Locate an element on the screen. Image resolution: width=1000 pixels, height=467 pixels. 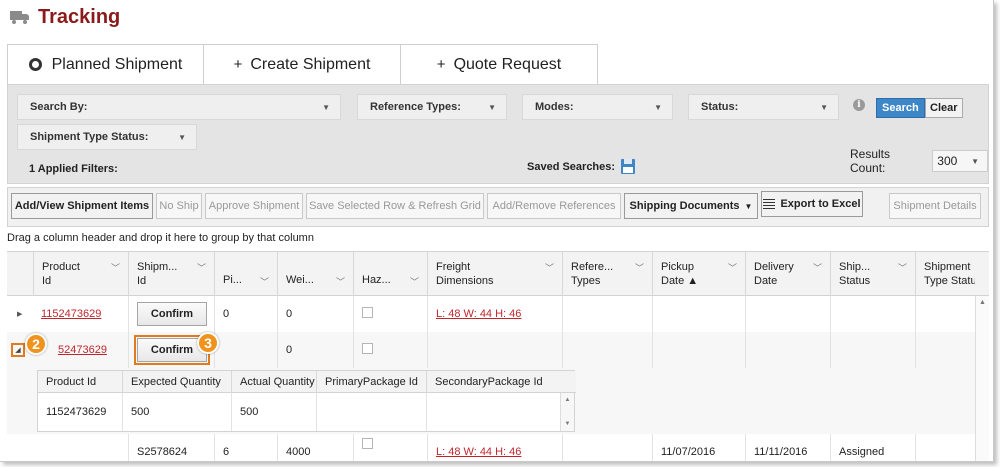
save-icon is located at coordinates (628, 166).